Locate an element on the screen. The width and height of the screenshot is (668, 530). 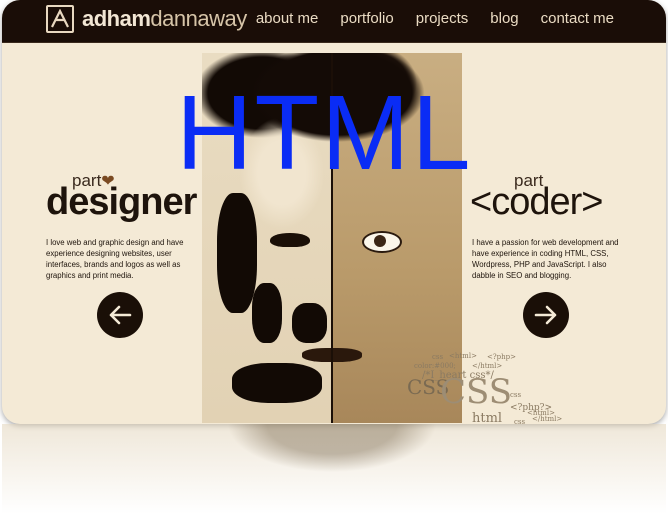
site-logo: adhamdannaway is located at coordinates (164, 19).